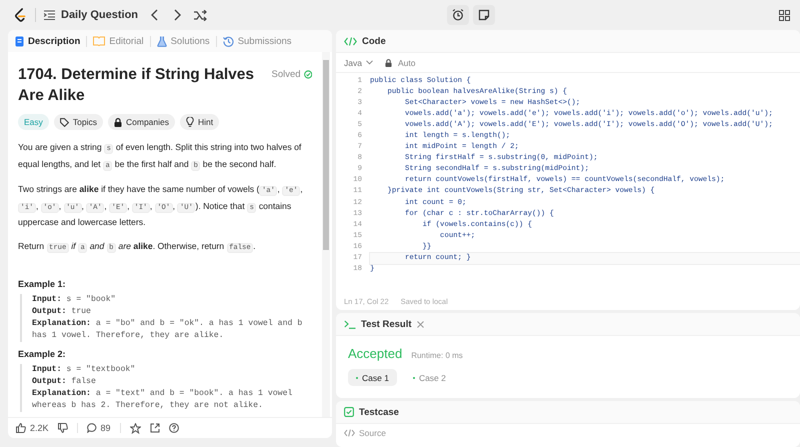 Image resolution: width=800 pixels, height=447 pixels. What do you see at coordinates (173, 428) in the screenshot?
I see `help-icon` at bounding box center [173, 428].